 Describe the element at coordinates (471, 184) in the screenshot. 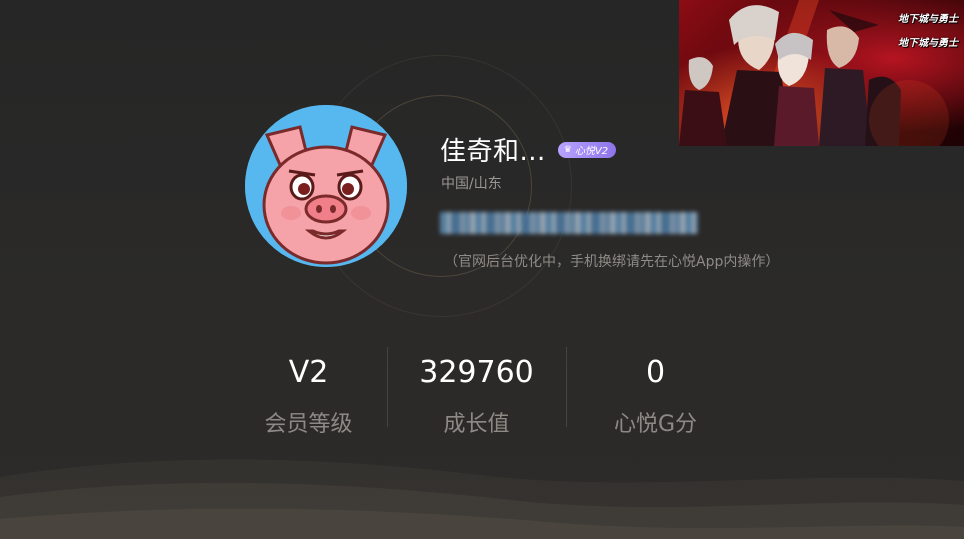

I see `location: 中国/山东` at that location.